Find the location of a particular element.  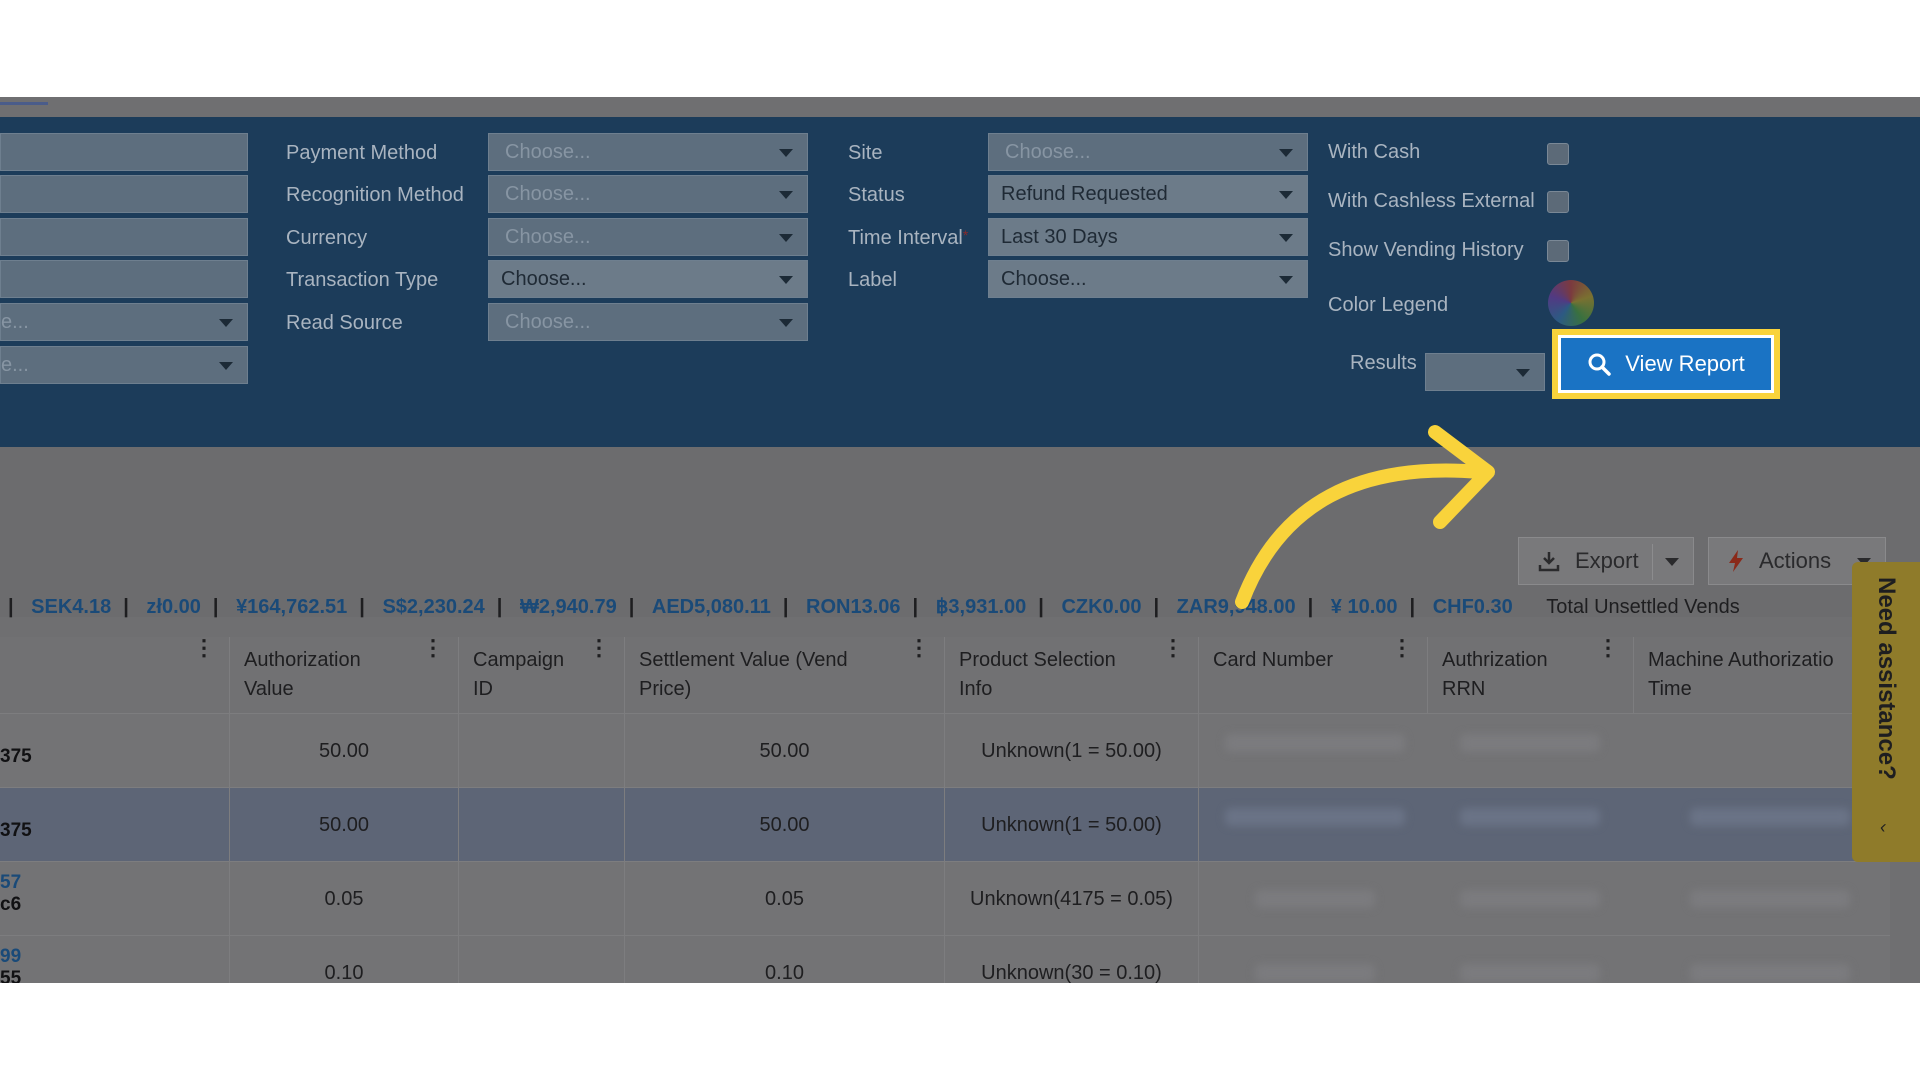

settlement-value-cell: 50.00 is located at coordinates (785, 751).